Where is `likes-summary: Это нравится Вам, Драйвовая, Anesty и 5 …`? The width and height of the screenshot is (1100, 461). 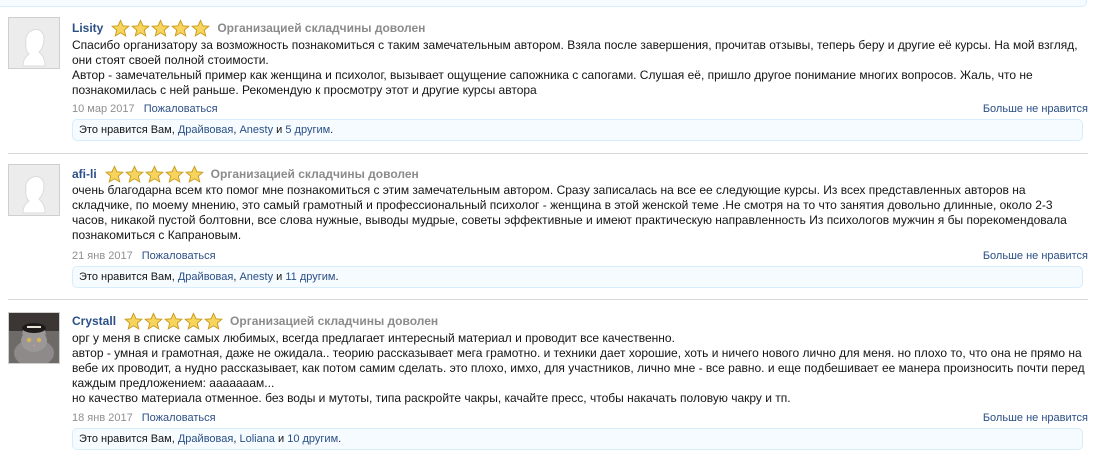 likes-summary: Это нравится Вам, Драйвовая, Anesty и 5 … is located at coordinates (577, 130).